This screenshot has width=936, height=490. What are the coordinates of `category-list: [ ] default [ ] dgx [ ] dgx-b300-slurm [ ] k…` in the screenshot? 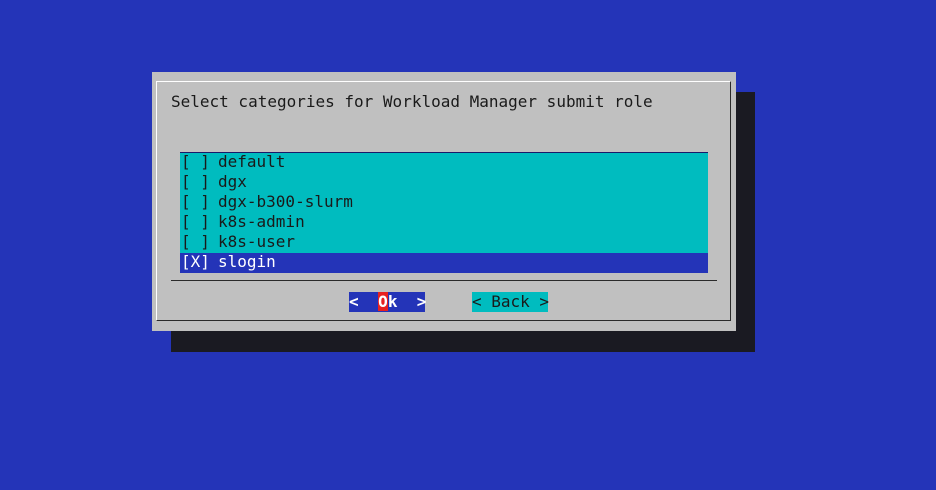 It's located at (444, 212).